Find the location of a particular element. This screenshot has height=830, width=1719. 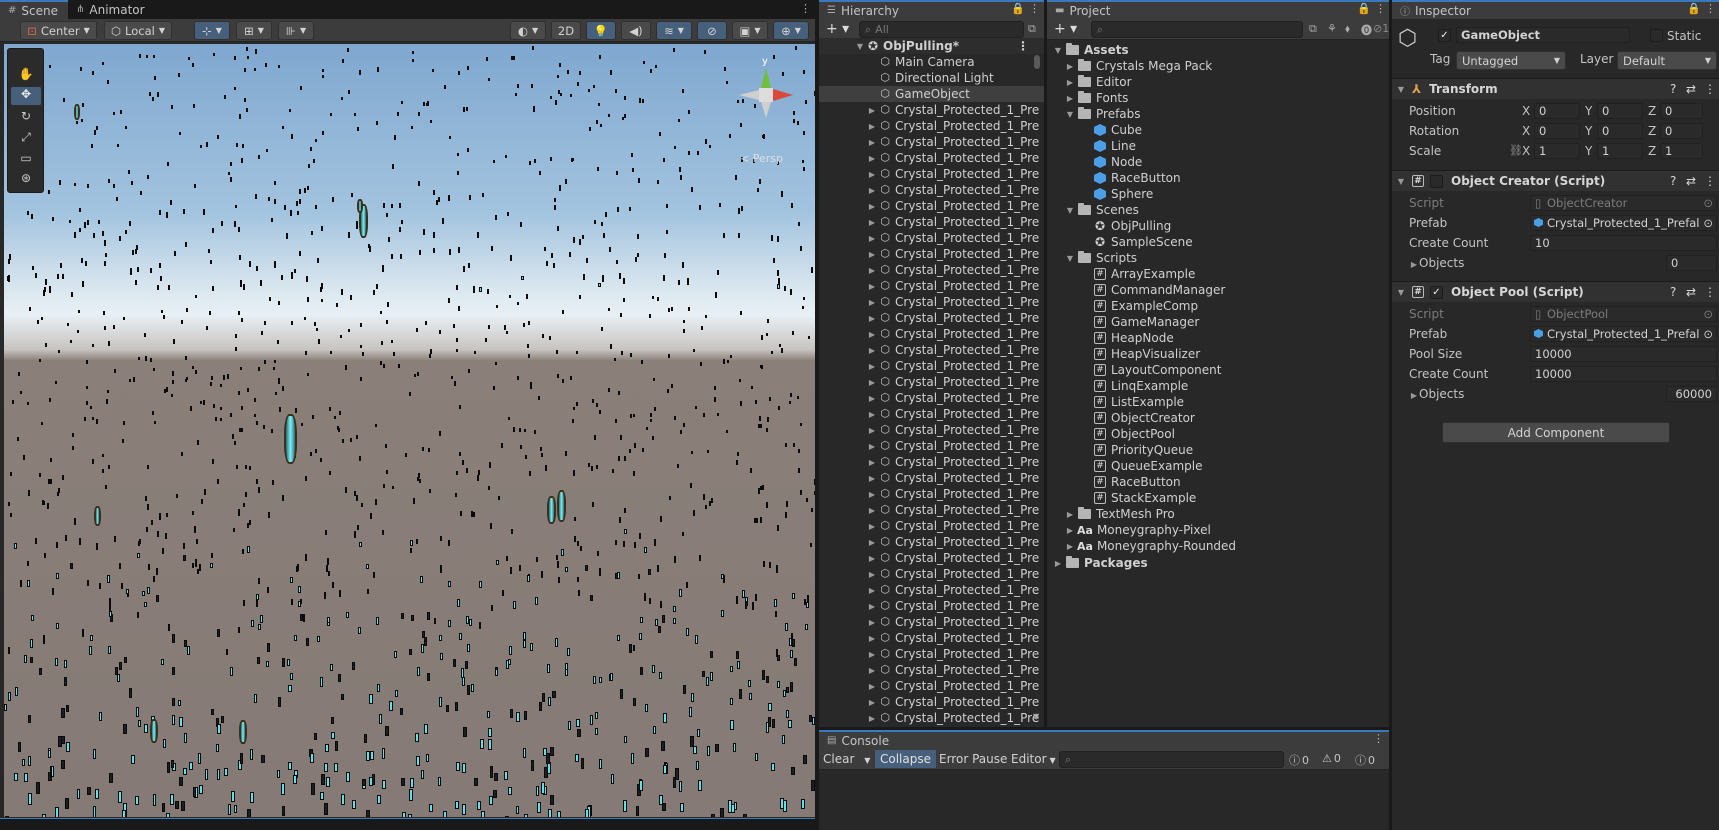

snap-button: ⊹ ▼ is located at coordinates (212, 30).